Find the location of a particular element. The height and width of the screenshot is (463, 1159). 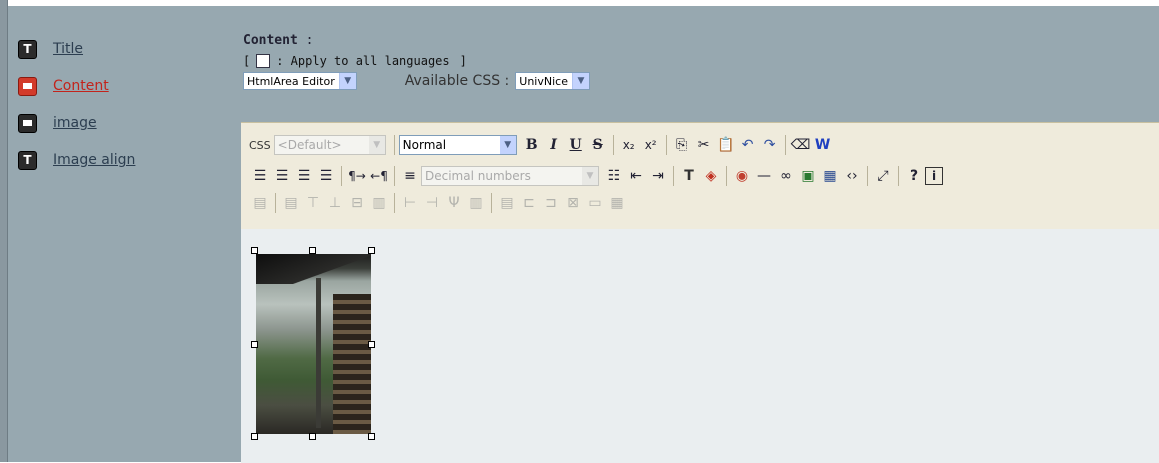

available-css-select: UnivNice ▼ is located at coordinates (552, 81).